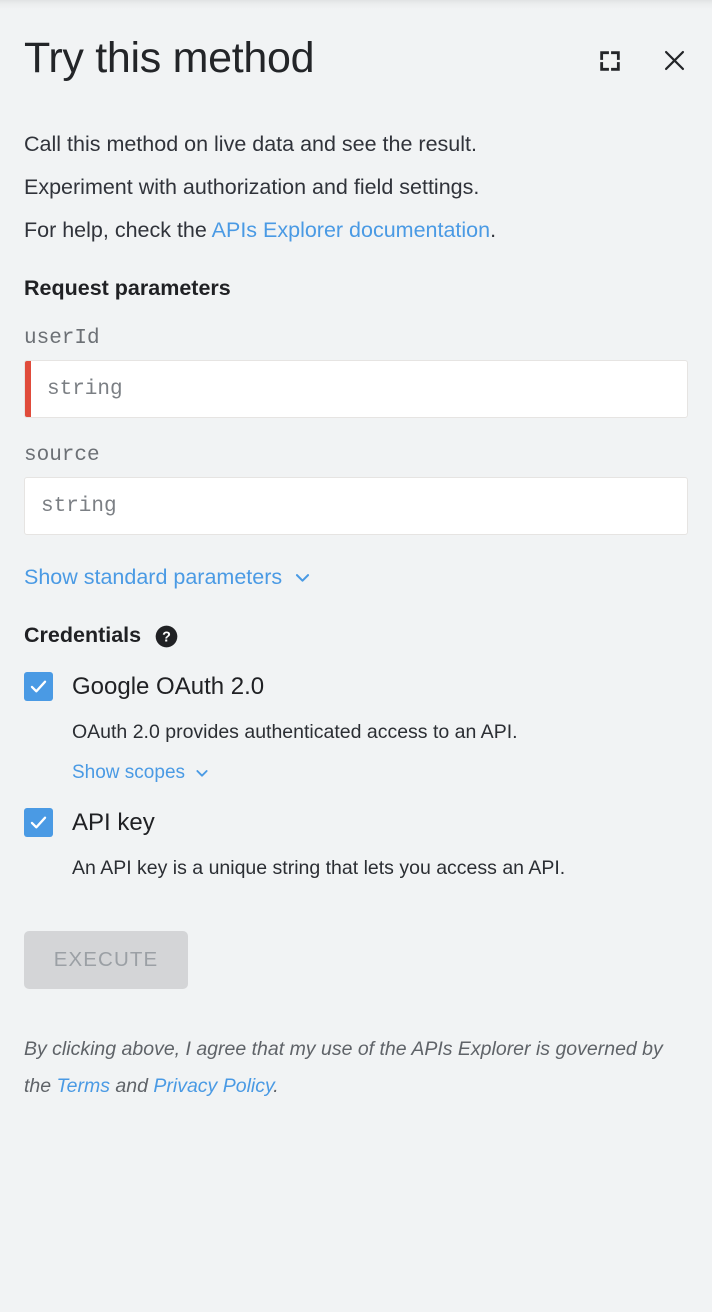  I want to click on show-standard-parameters-row: Show standard parameters, so click(356, 577).